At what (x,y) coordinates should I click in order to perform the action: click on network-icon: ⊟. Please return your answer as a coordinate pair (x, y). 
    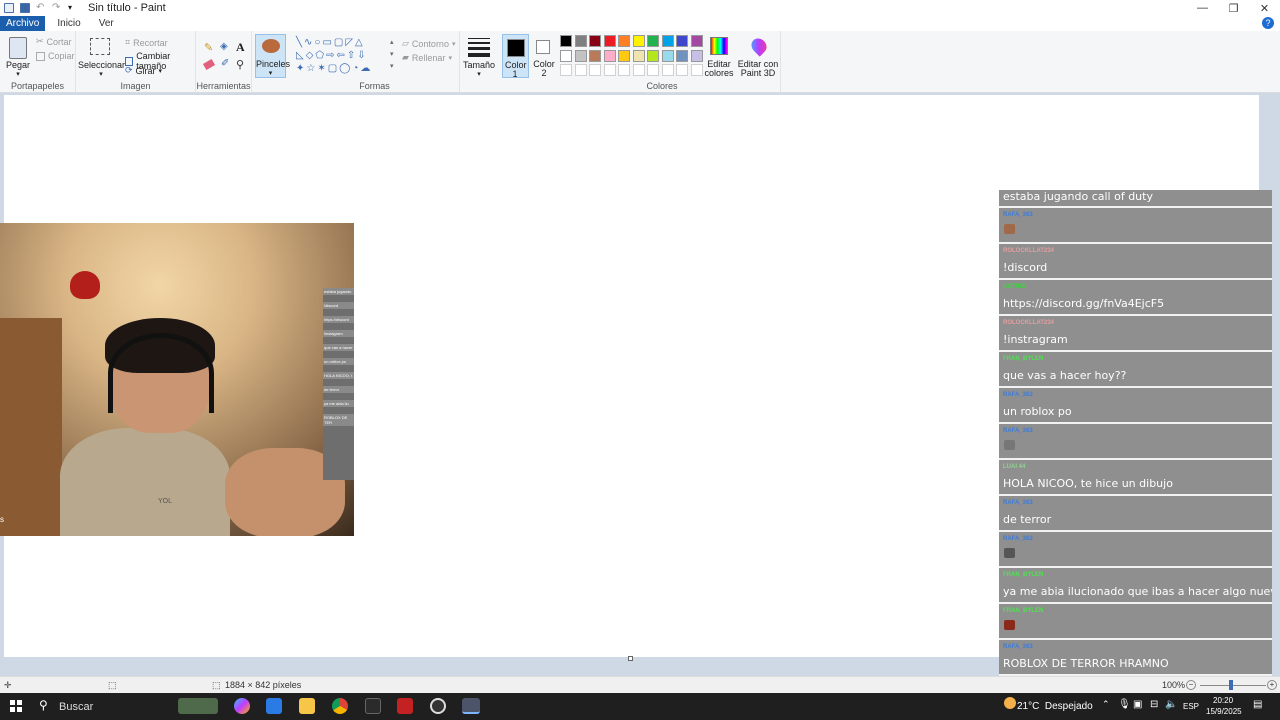
    Looking at the image, I should click on (1154, 704).